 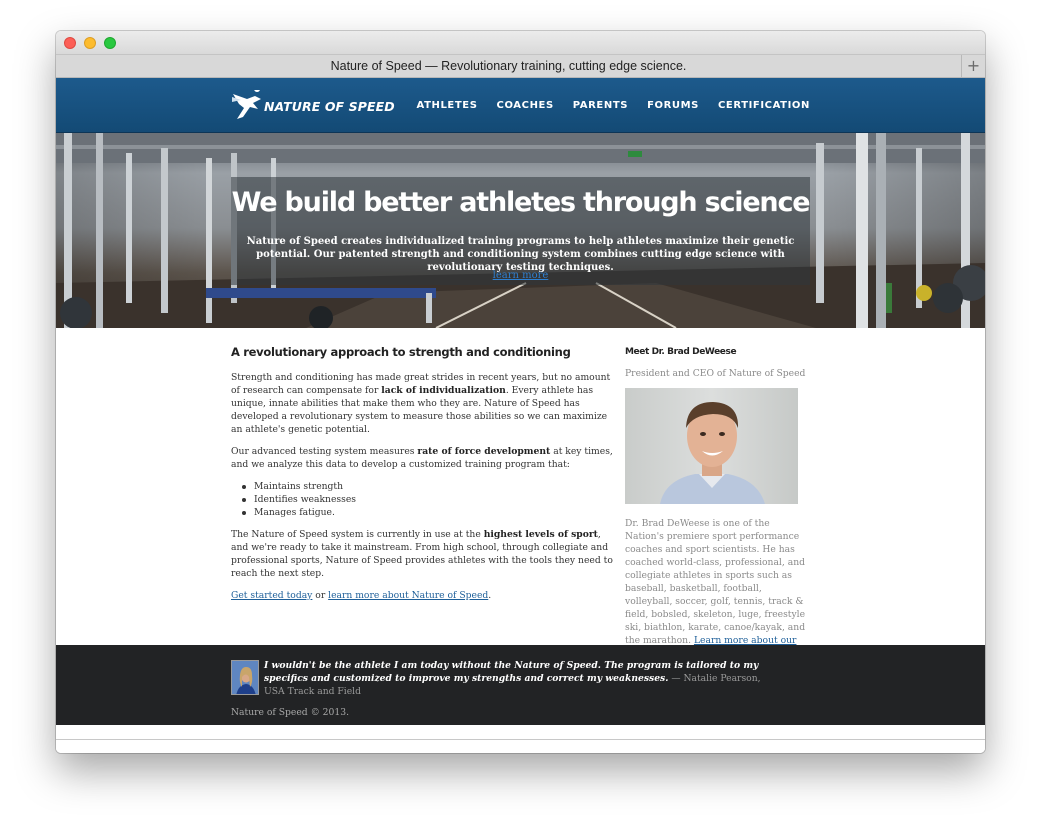 What do you see at coordinates (110, 43) in the screenshot?
I see `maximize-window-button` at bounding box center [110, 43].